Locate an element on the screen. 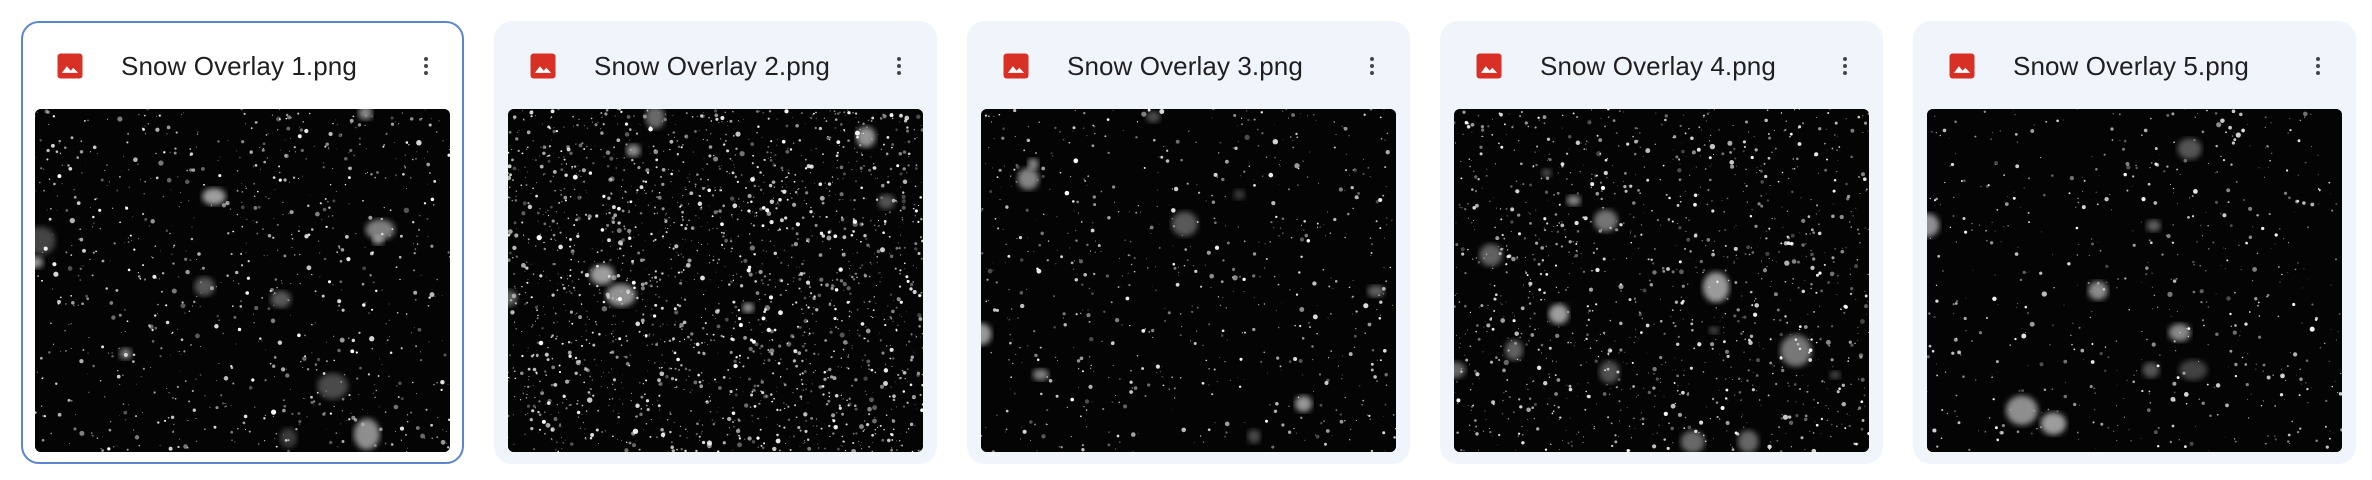  file-card-header: Snow Overlay 4.png is located at coordinates (1661, 66).